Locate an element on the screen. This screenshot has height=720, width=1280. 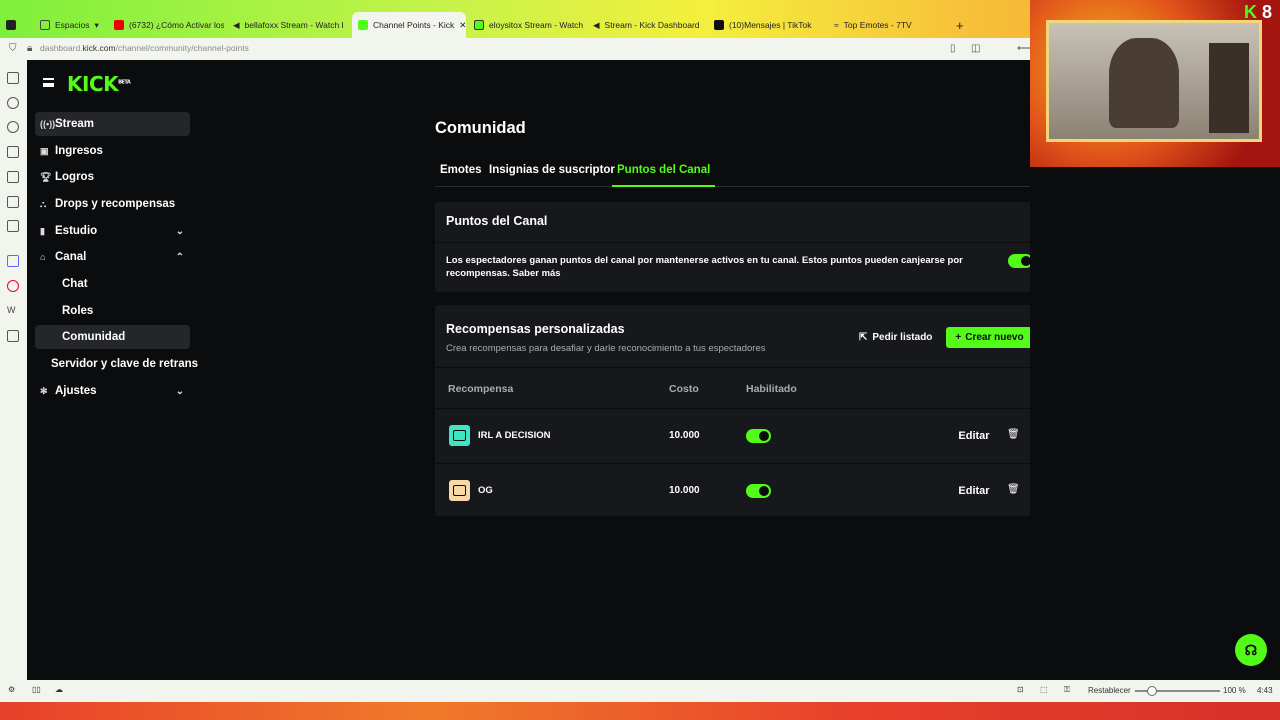
tab-7tv: ≈ Top Emotes - 7TV is located at coordinates (889, 25).